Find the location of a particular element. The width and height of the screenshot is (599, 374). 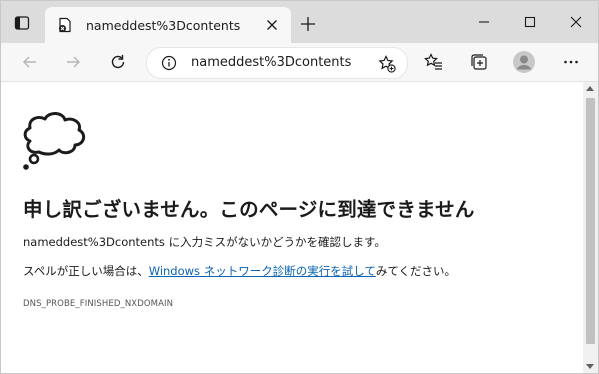

error-headline: 申し訳ございません。このページに到達できません is located at coordinates (249, 209).